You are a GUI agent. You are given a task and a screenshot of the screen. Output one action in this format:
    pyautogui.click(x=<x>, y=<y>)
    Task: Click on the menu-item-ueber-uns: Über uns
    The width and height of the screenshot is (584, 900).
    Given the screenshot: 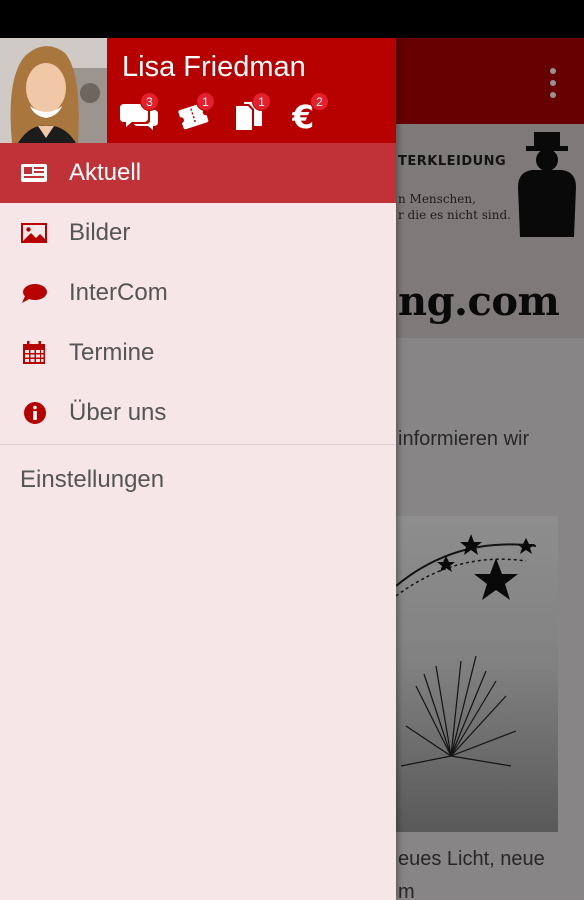 What is the action you would take?
    pyautogui.click(x=198, y=413)
    